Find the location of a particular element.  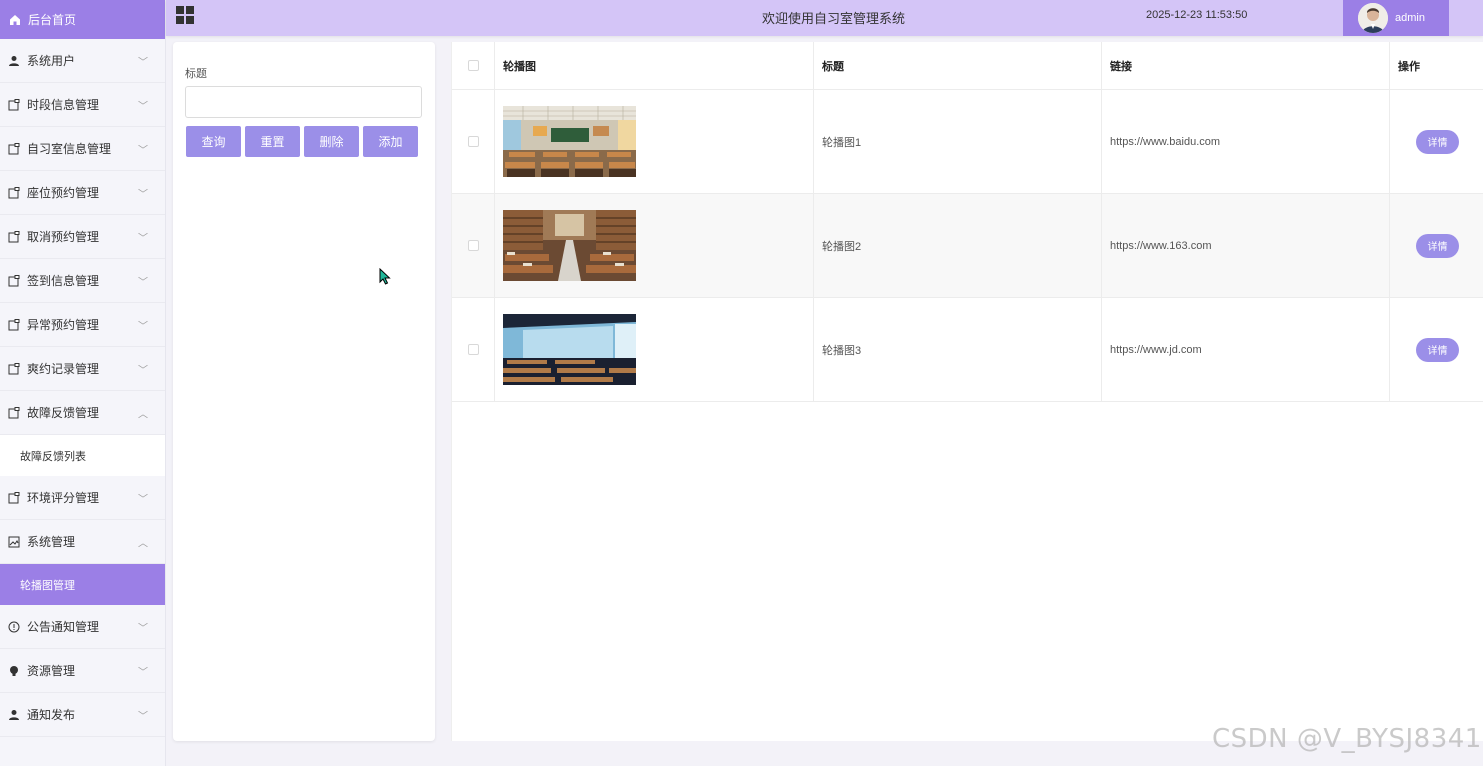

column-header-actions: 操作 is located at coordinates (1409, 66).